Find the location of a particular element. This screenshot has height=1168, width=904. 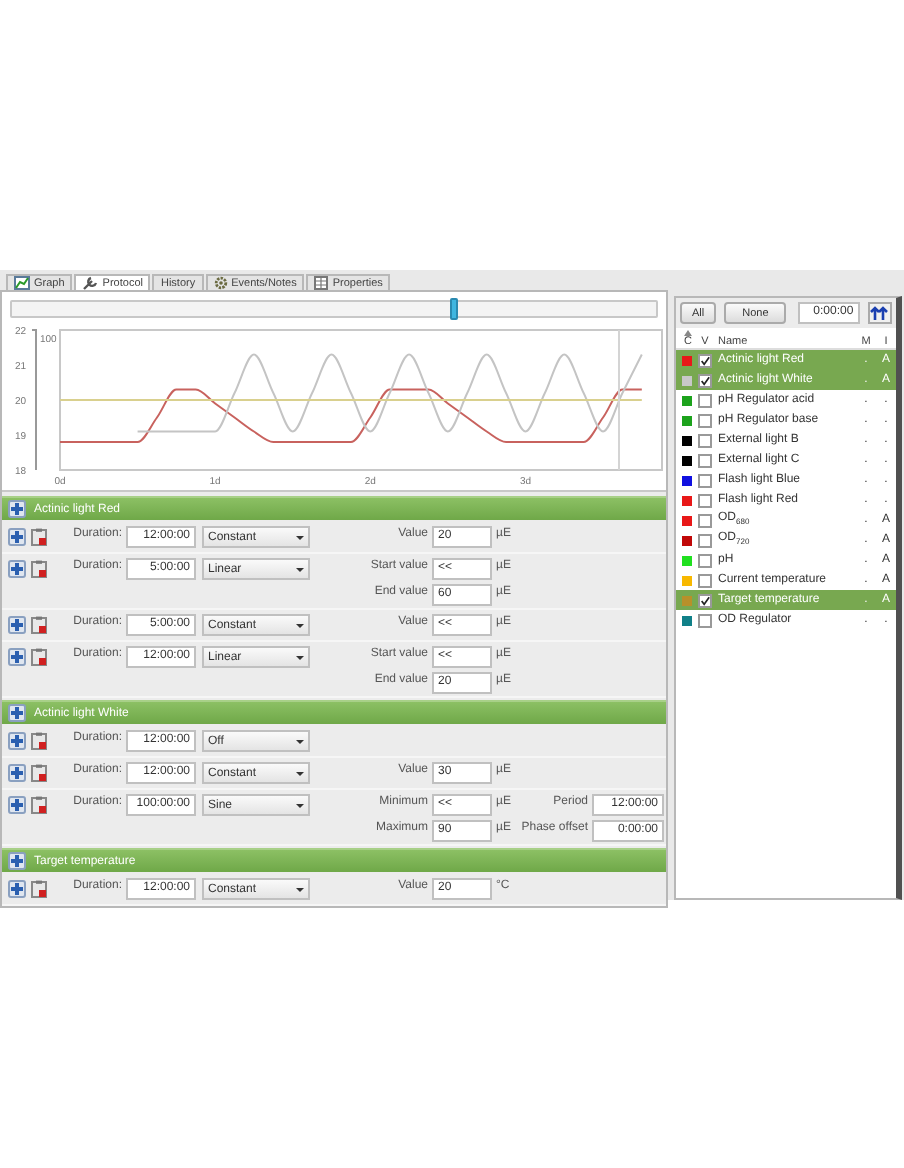

sort-button is located at coordinates (879, 313).